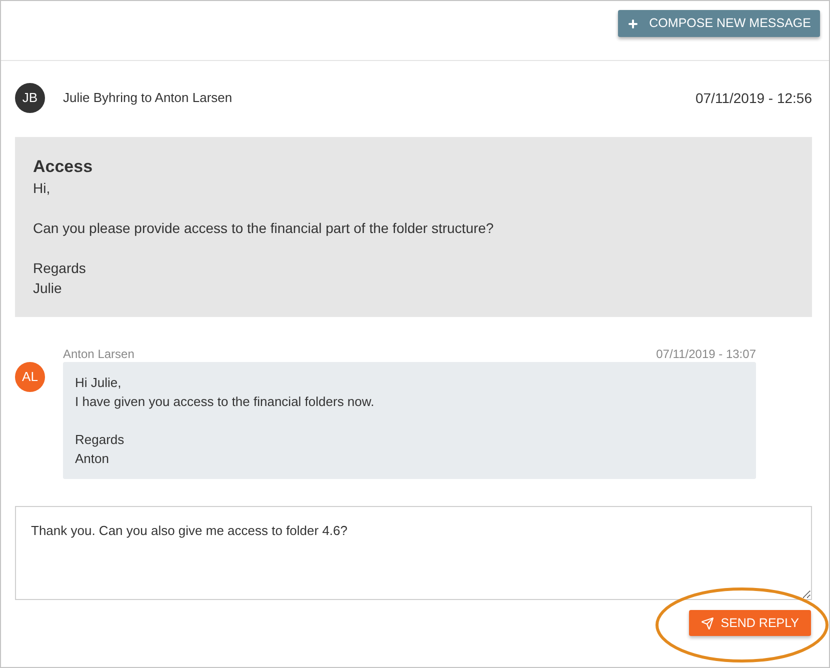  I want to click on avatar: JB, so click(30, 98).